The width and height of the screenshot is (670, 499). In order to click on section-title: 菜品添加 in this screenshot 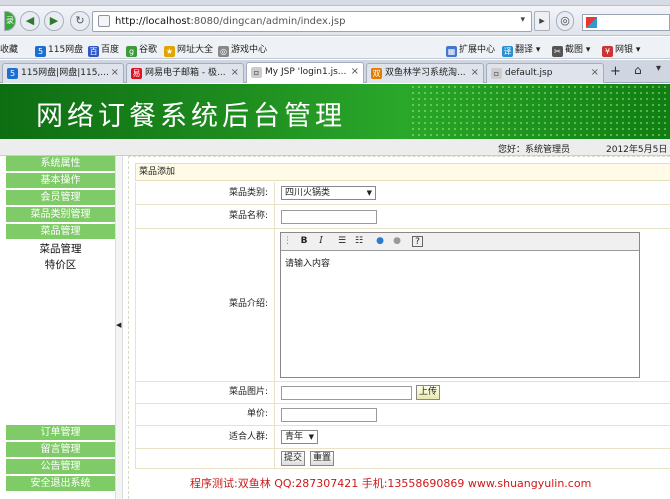, I will do `click(402, 172)`.